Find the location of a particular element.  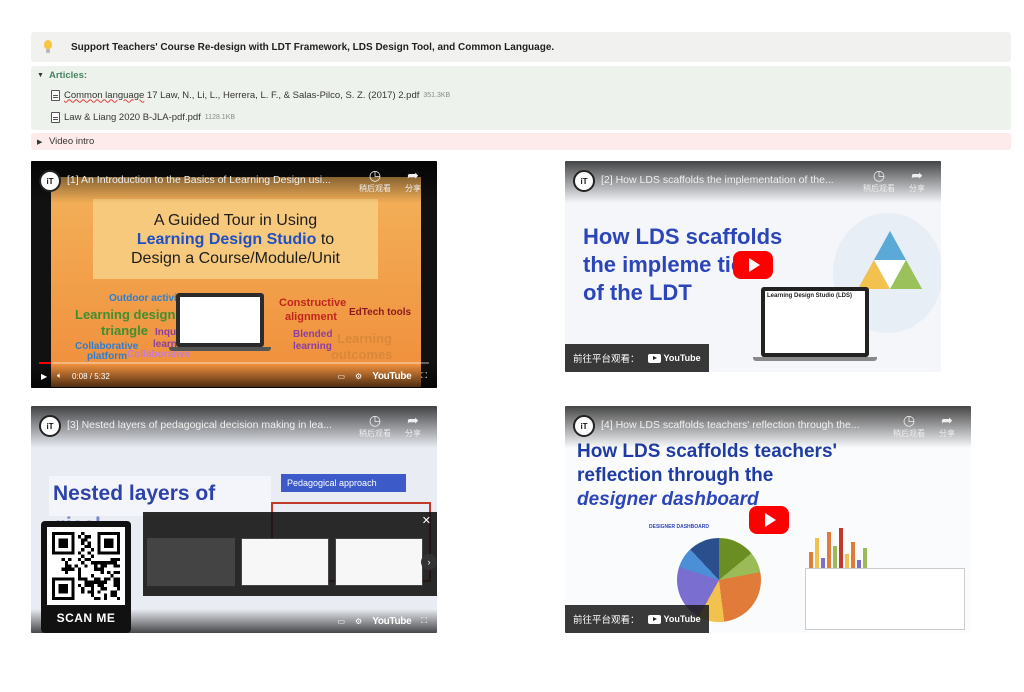

file-name: Law & Liang 2020 B-JLA-pdf.pdf is located at coordinates (132, 117).